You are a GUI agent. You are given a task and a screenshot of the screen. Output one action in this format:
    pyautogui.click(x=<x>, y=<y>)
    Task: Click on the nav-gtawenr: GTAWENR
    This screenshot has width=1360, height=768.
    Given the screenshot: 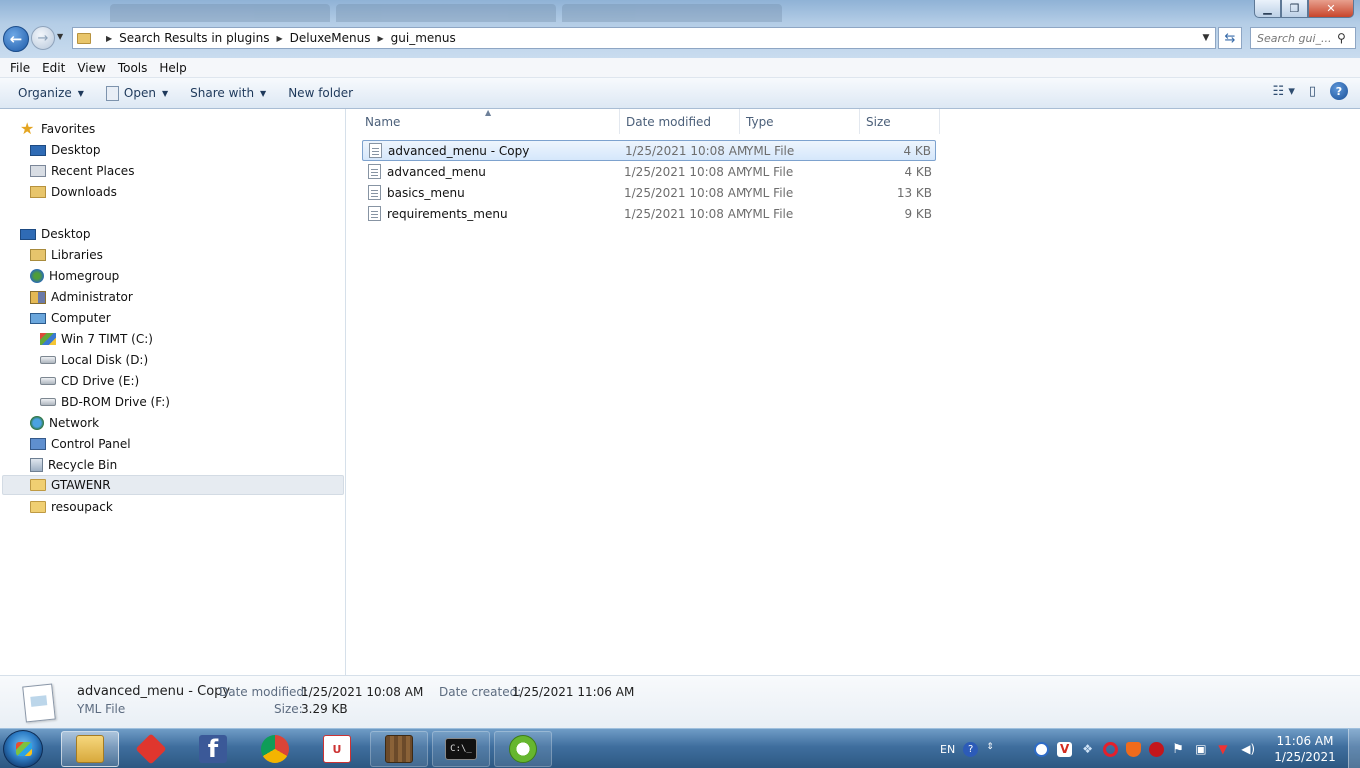 What is the action you would take?
    pyautogui.click(x=173, y=485)
    